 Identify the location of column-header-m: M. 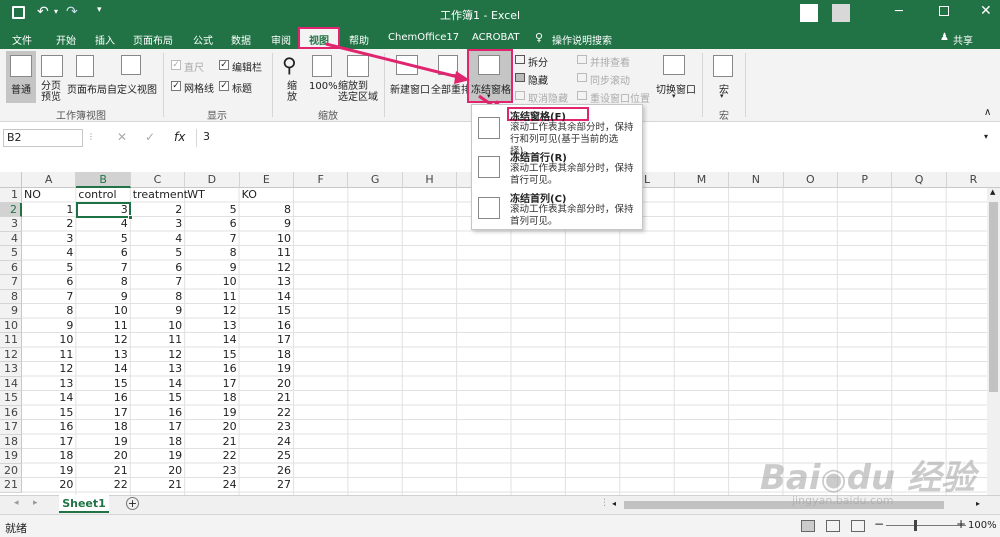
(702, 180).